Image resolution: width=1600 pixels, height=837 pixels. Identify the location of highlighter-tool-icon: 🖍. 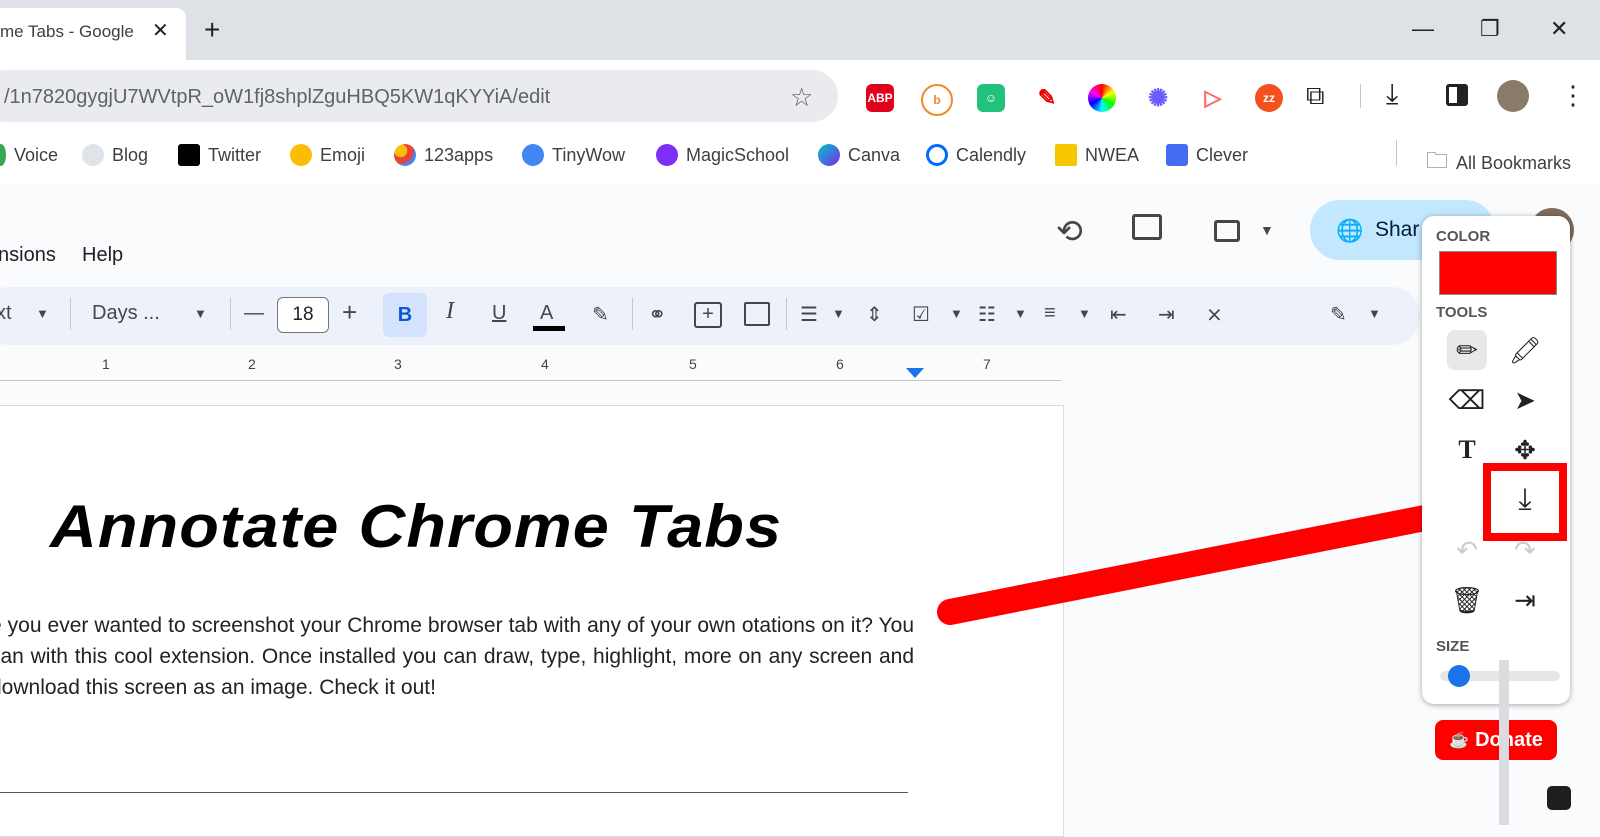
(1525, 350).